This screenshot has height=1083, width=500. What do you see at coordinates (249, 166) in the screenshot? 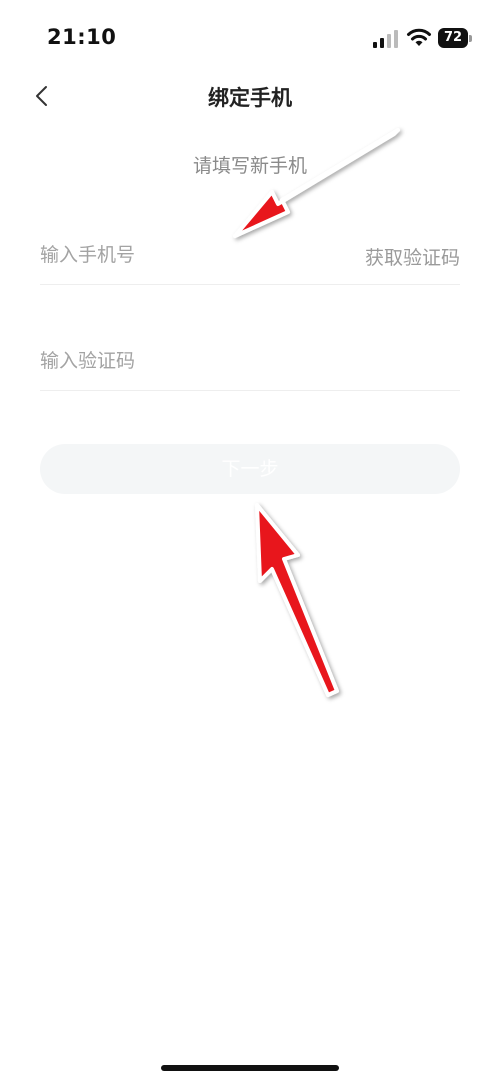
I see `form-subtitle: 请填写新手机` at bounding box center [249, 166].